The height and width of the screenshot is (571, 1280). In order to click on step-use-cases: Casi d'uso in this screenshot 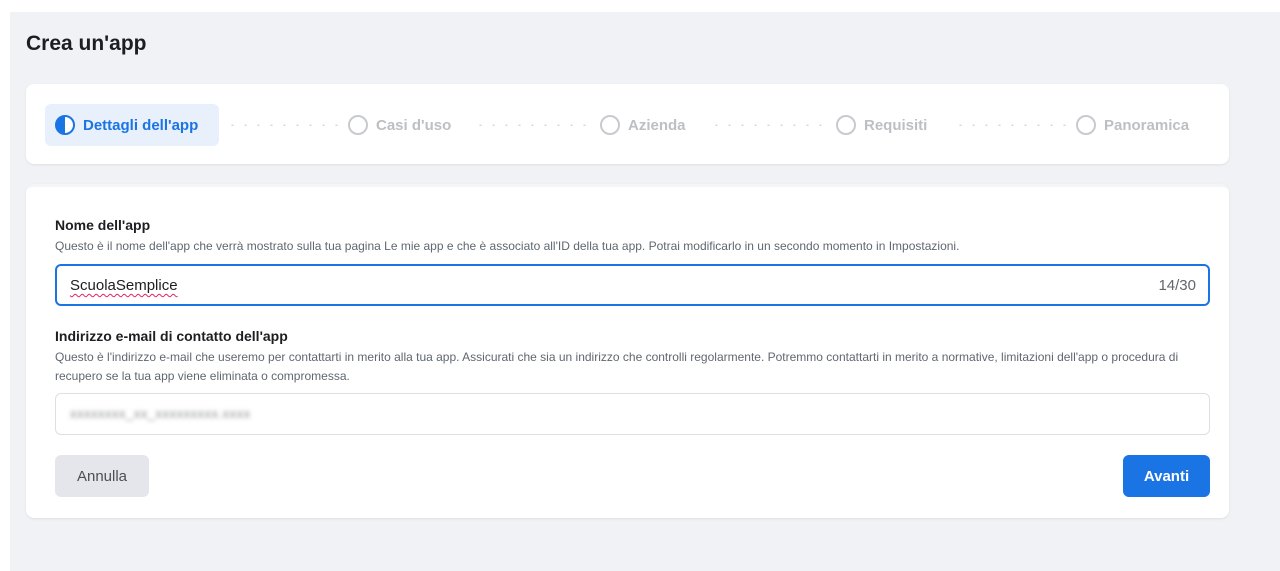, I will do `click(408, 125)`.